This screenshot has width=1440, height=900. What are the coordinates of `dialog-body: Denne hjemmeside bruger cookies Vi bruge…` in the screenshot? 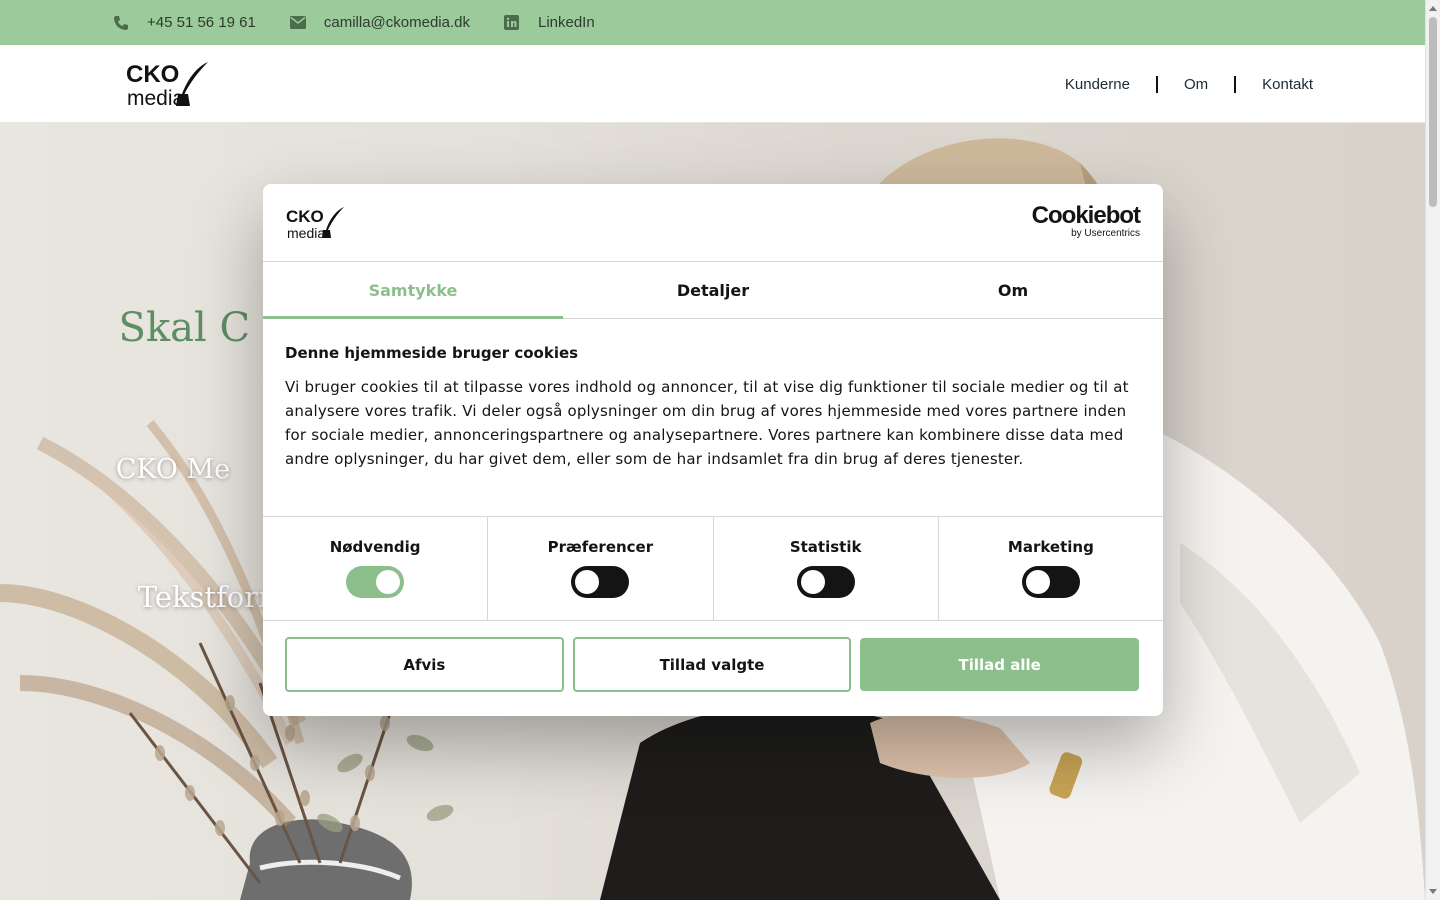 It's located at (713, 418).